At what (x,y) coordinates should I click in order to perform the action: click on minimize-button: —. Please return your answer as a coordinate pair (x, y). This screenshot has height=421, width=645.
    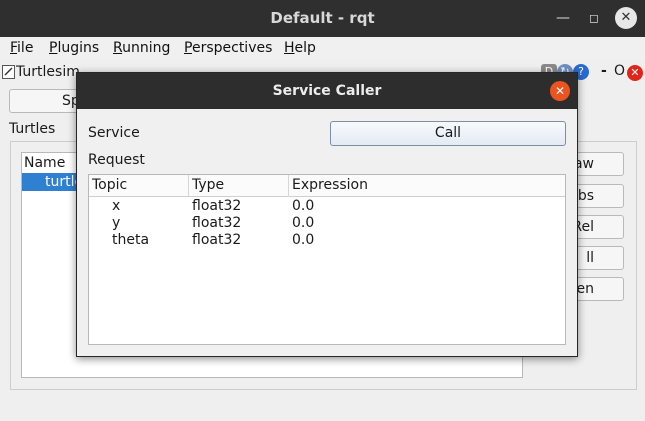
    Looking at the image, I should click on (563, 18).